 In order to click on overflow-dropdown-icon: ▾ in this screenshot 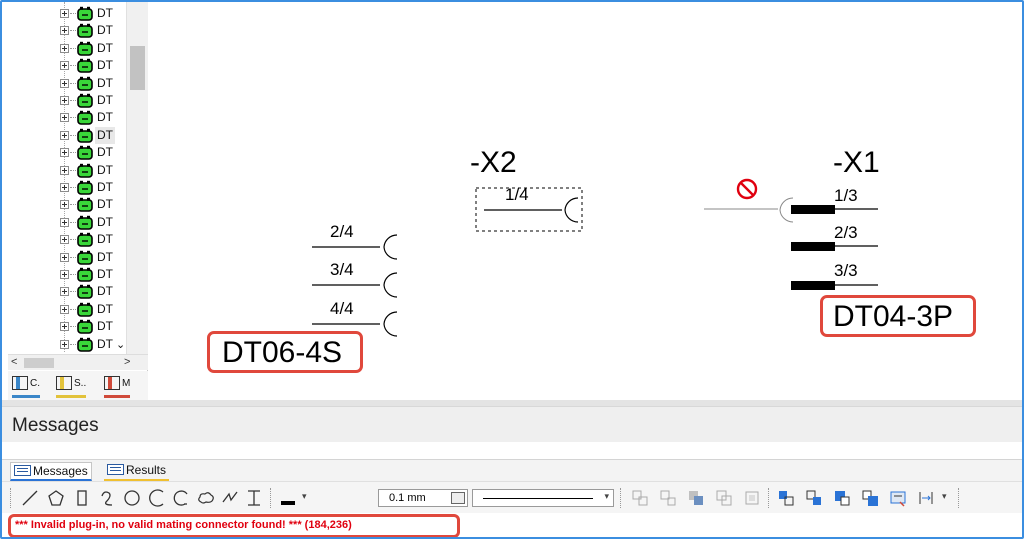, I will do `click(944, 496)`.